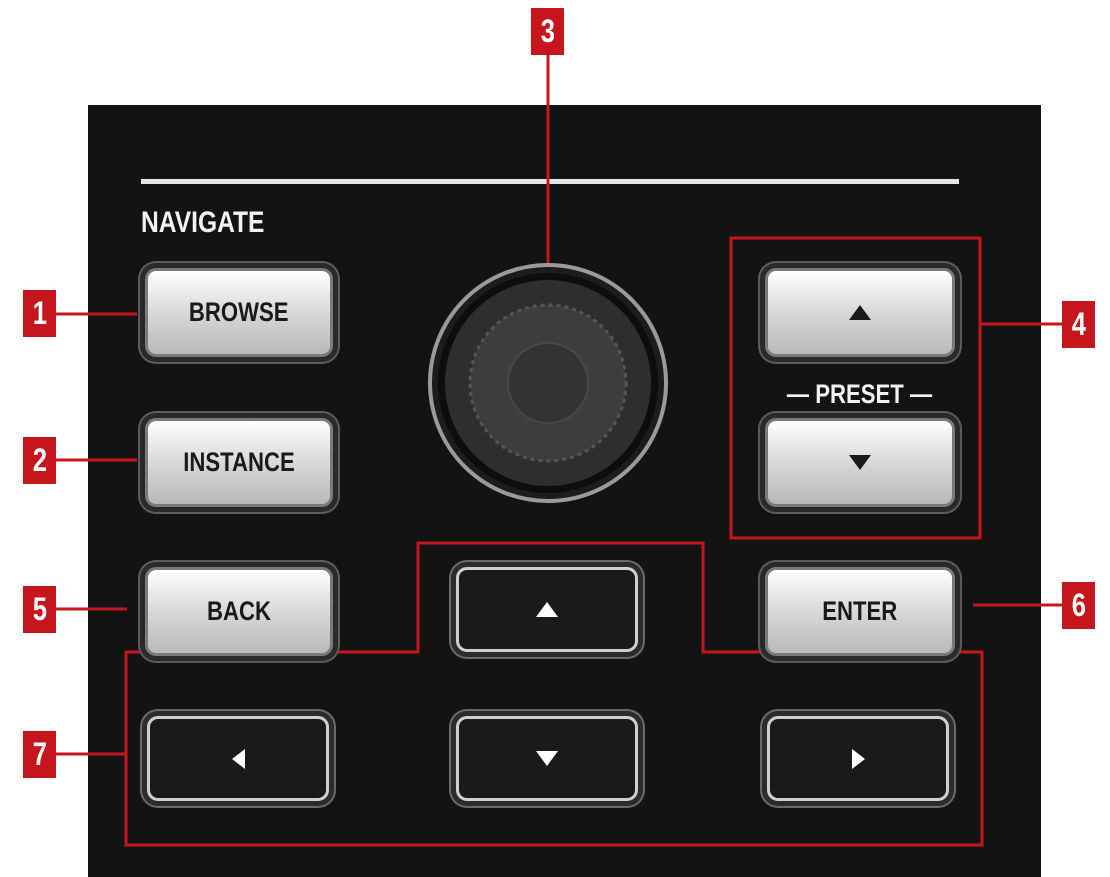  I want to click on preset-down-button, so click(860, 462).